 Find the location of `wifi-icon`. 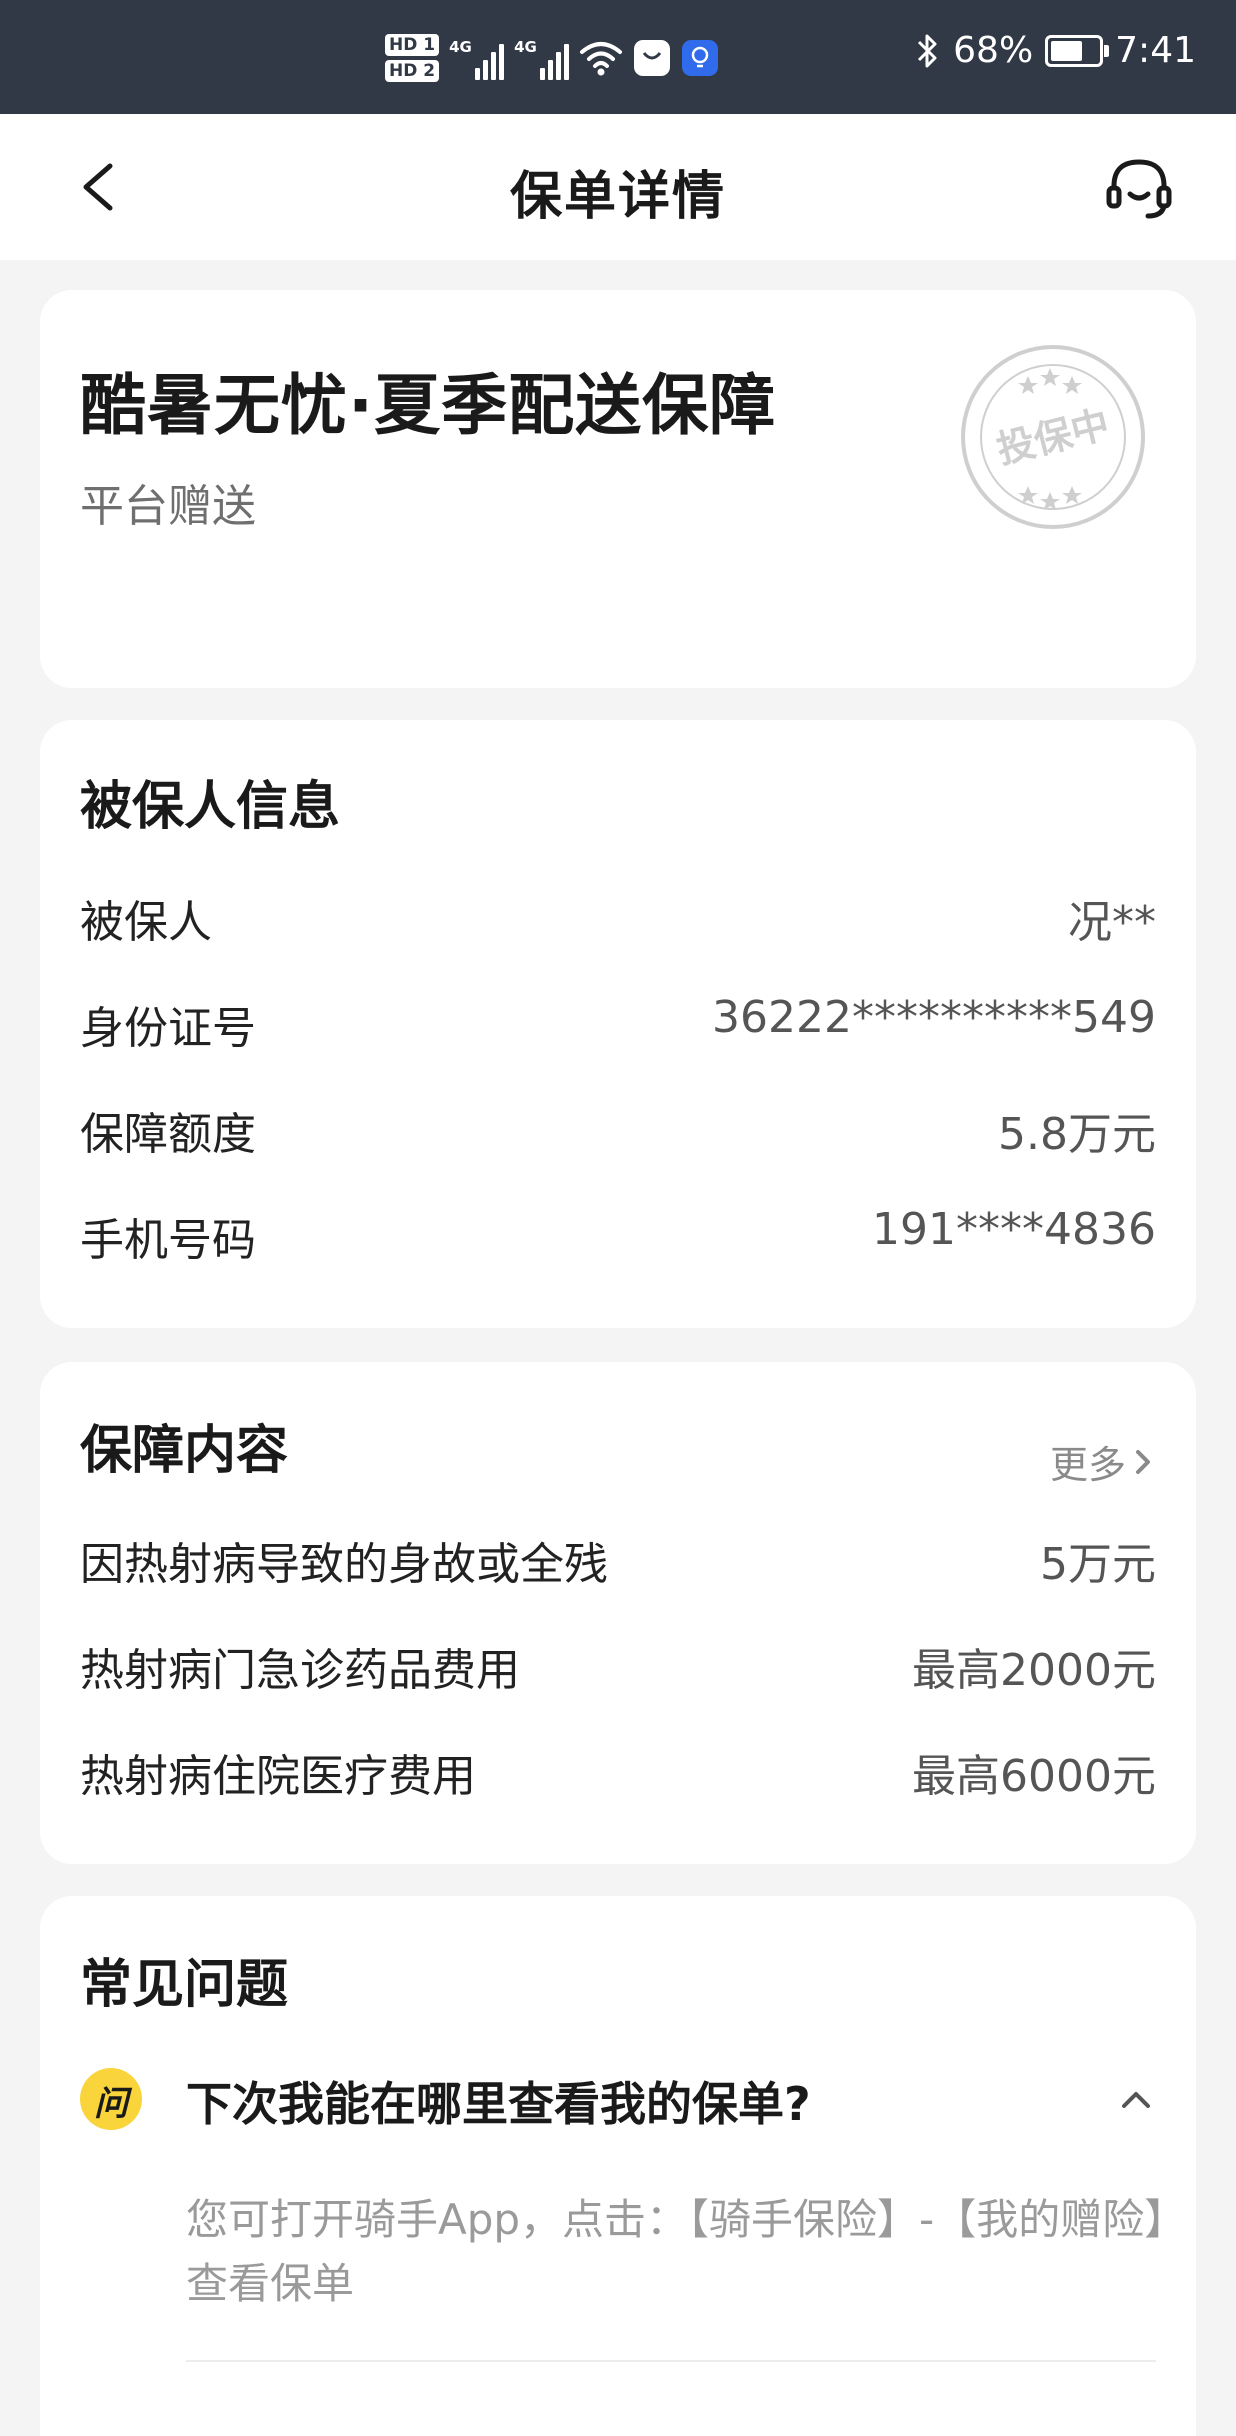

wifi-icon is located at coordinates (601, 59).